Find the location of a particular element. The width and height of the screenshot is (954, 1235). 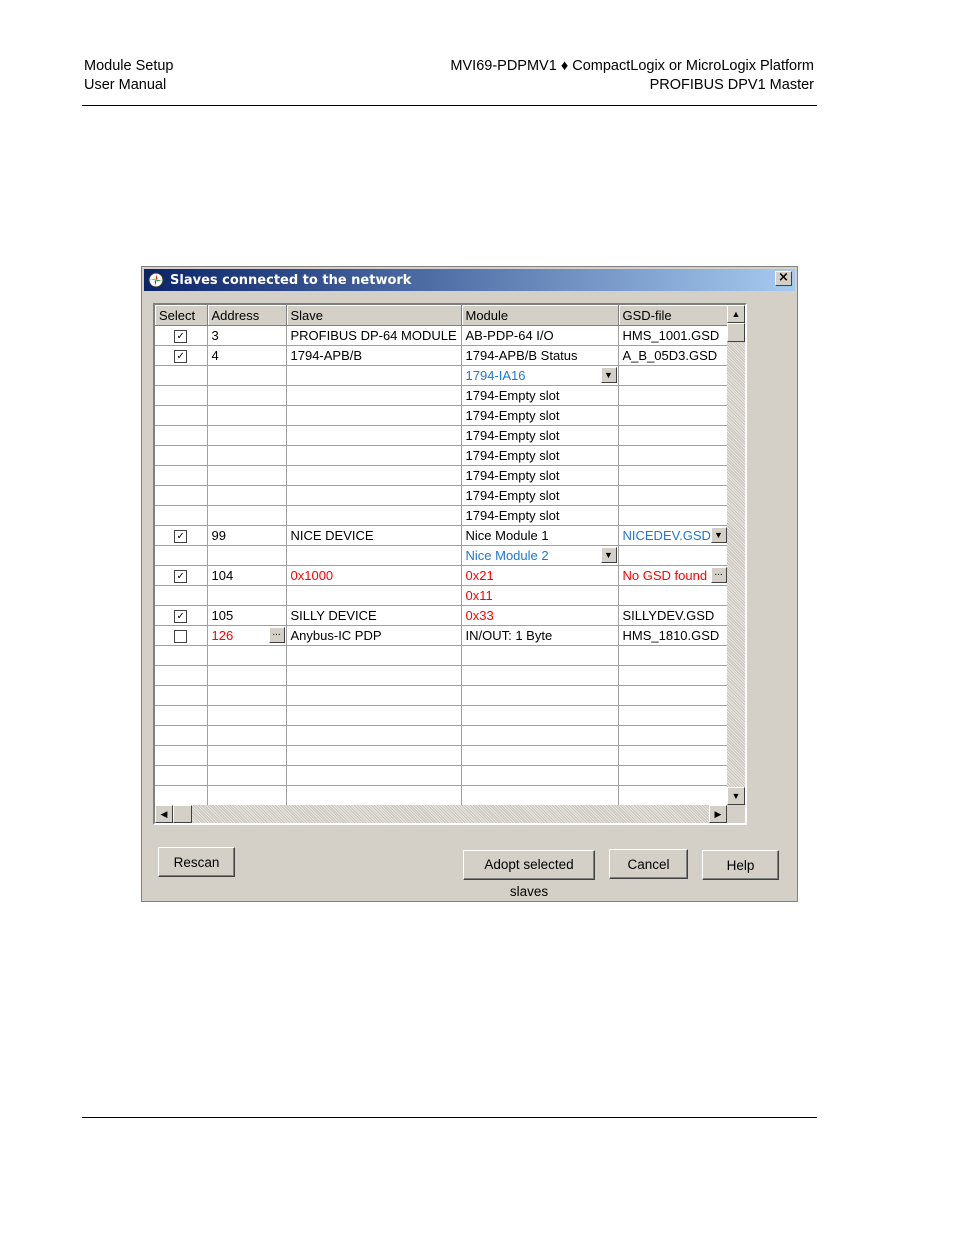

module-cell: 1794-IA16 ▼ is located at coordinates (540, 375).